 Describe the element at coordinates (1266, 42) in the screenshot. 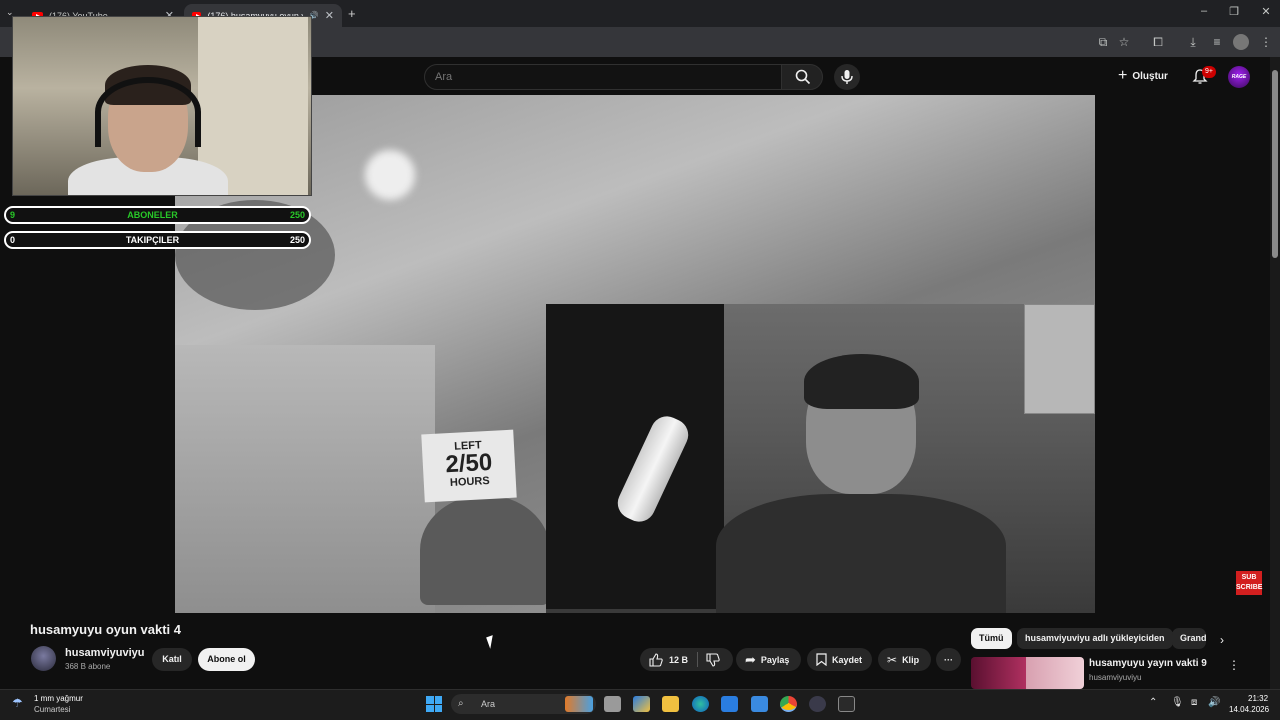

I see `browser-menu-icon: ⋮` at that location.